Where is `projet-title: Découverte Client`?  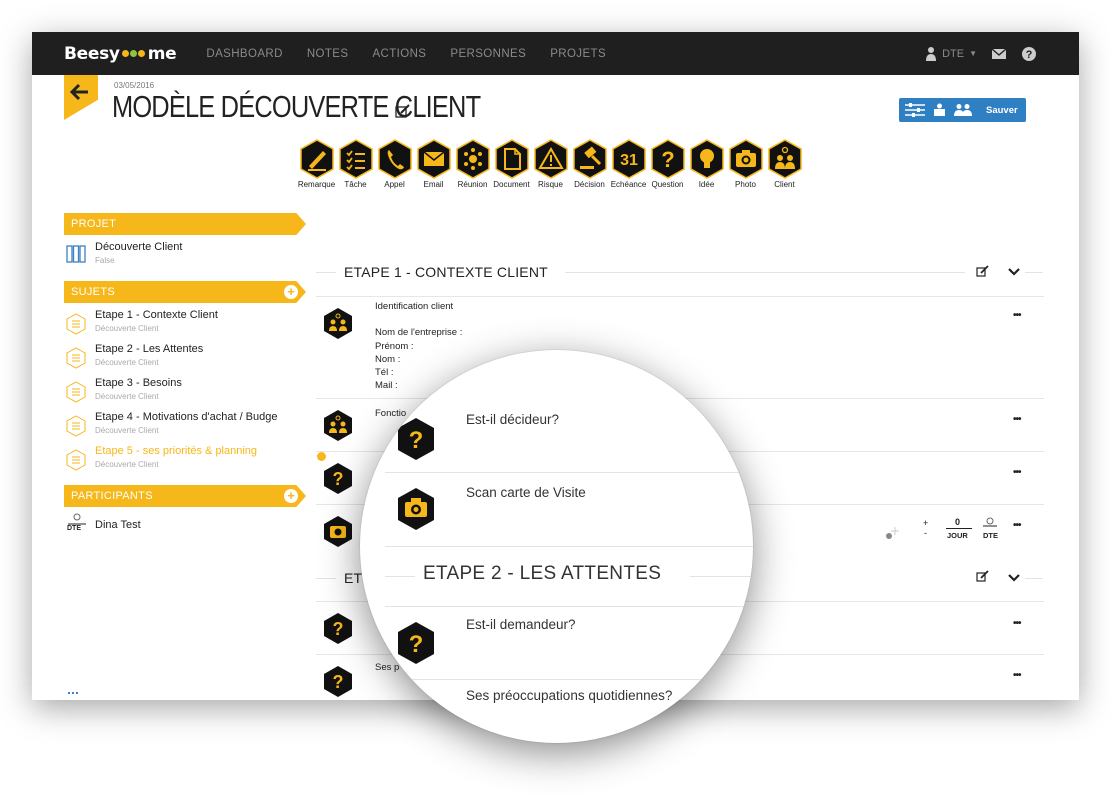 projet-title: Découverte Client is located at coordinates (139, 247).